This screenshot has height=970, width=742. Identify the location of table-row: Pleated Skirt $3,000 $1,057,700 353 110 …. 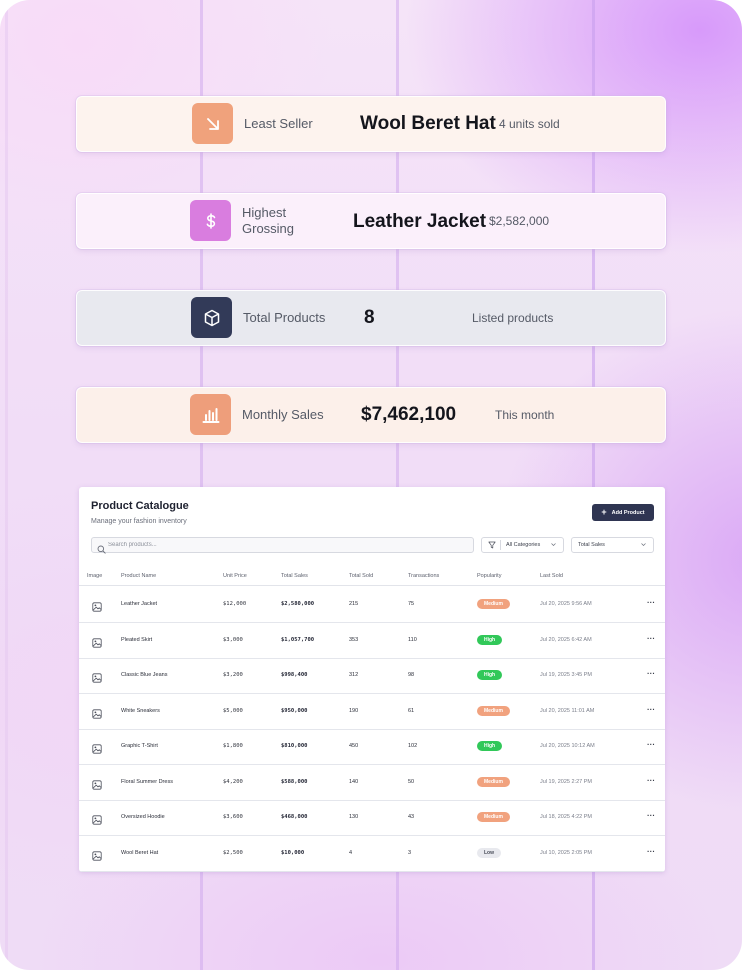
(372, 641).